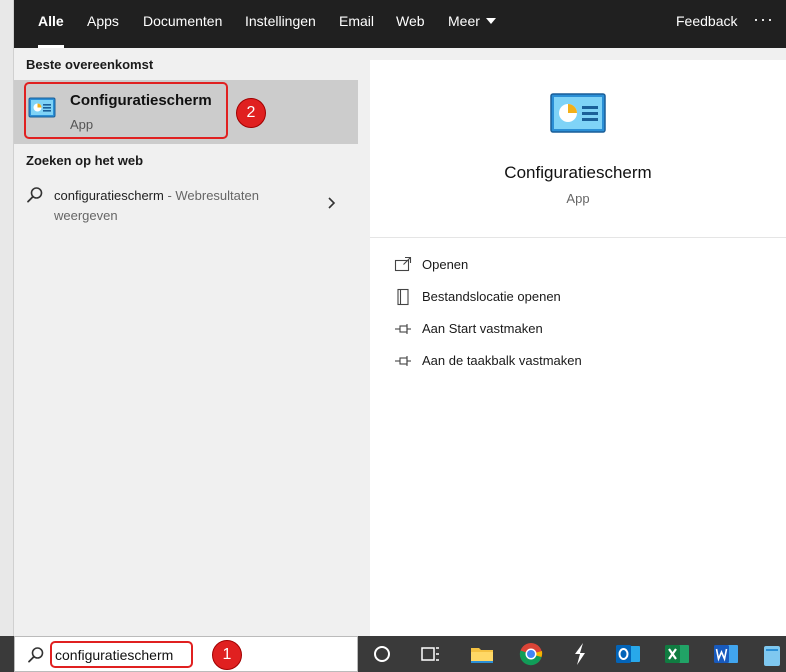 This screenshot has height=672, width=786. I want to click on step-badge-2: 2, so click(251, 113).